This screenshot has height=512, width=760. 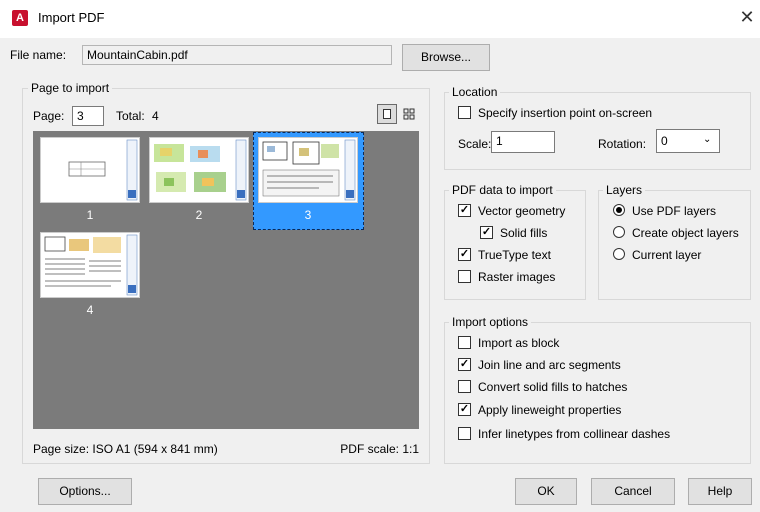 I want to click on pdf-data-label: PDF data to import, so click(x=502, y=190).